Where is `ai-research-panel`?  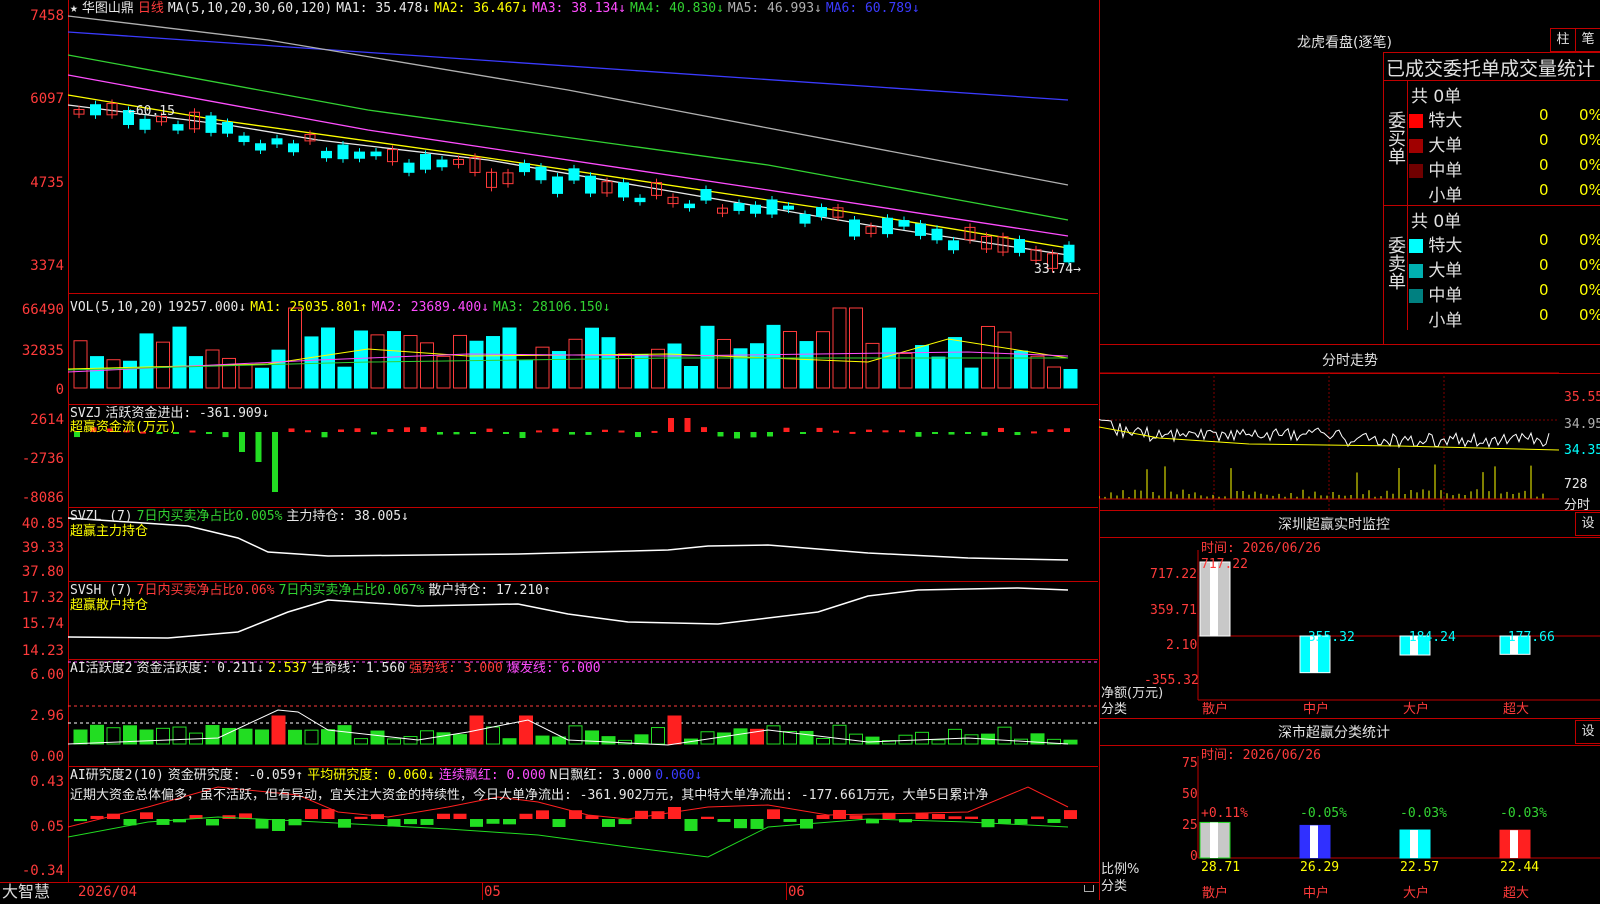 ai-research-panel is located at coordinates (582, 825).